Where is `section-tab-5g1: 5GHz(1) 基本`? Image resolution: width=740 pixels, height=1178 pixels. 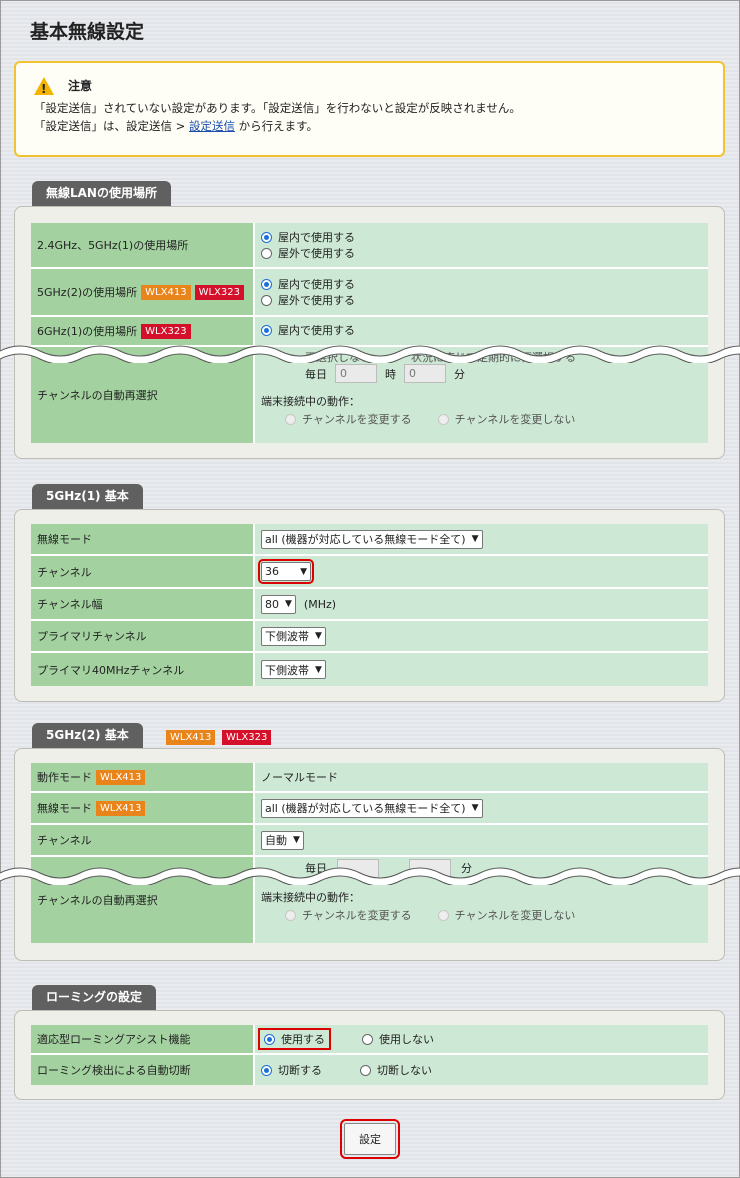 section-tab-5g1: 5GHz(1) 基本 is located at coordinates (87, 496).